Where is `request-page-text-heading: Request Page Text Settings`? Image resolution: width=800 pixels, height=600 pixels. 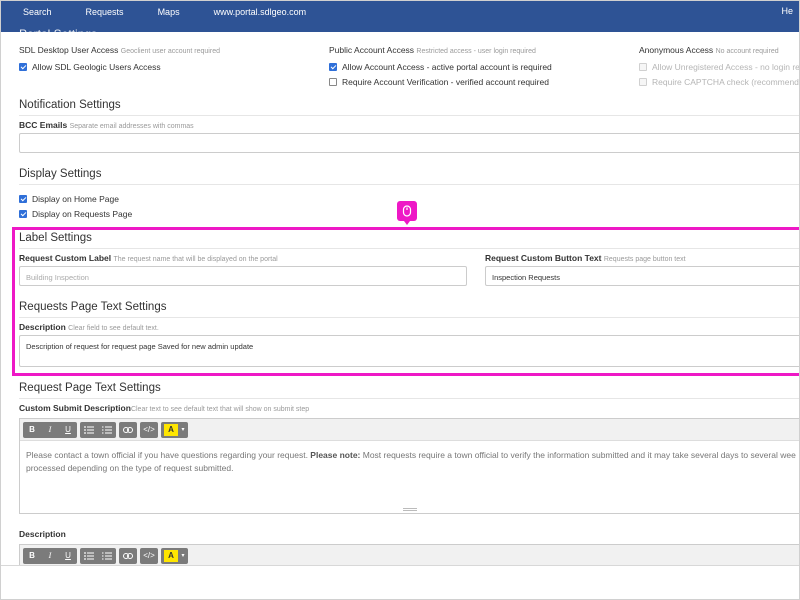 request-page-text-heading: Request Page Text Settings is located at coordinates (90, 388).